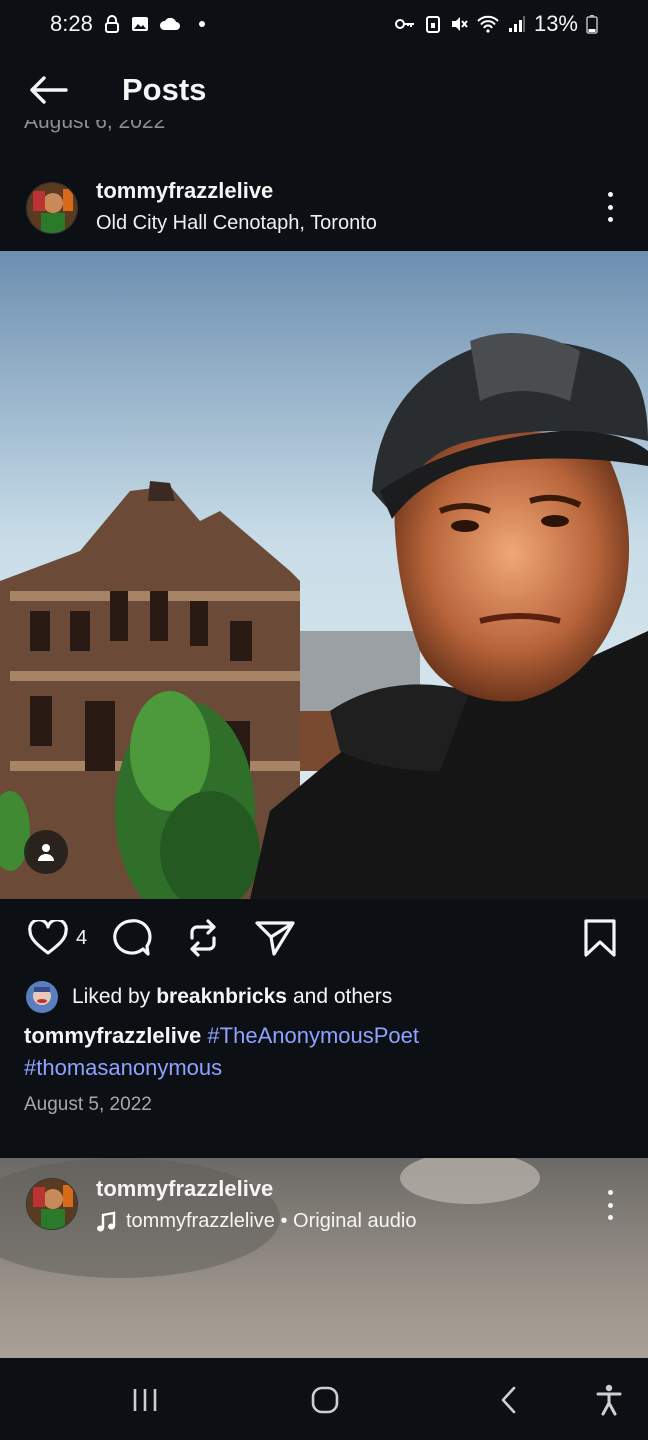 The width and height of the screenshot is (648, 1440). What do you see at coordinates (111, 24) in the screenshot?
I see `lock-icon` at bounding box center [111, 24].